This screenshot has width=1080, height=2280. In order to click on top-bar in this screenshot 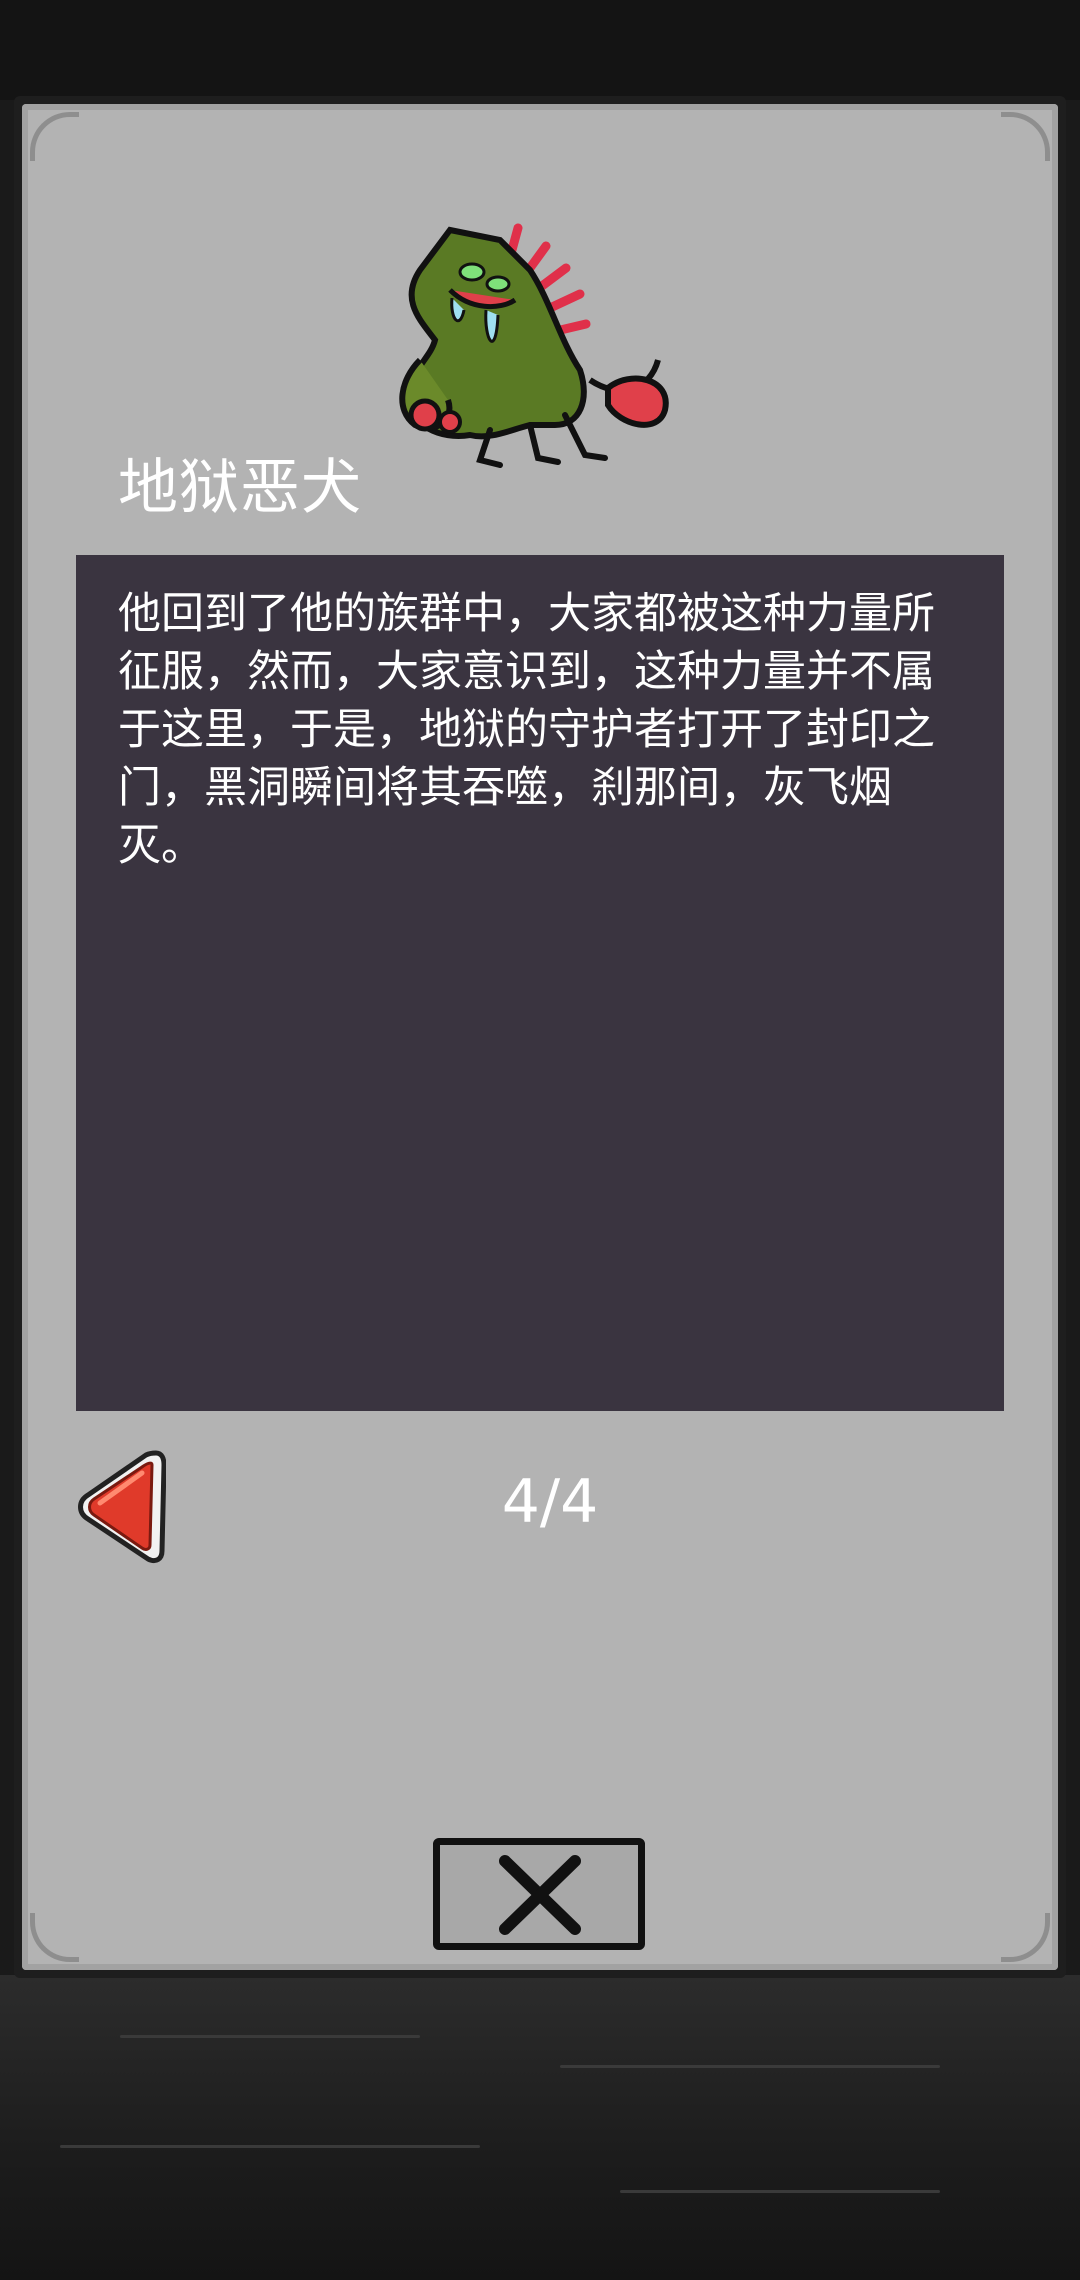, I will do `click(540, 50)`.